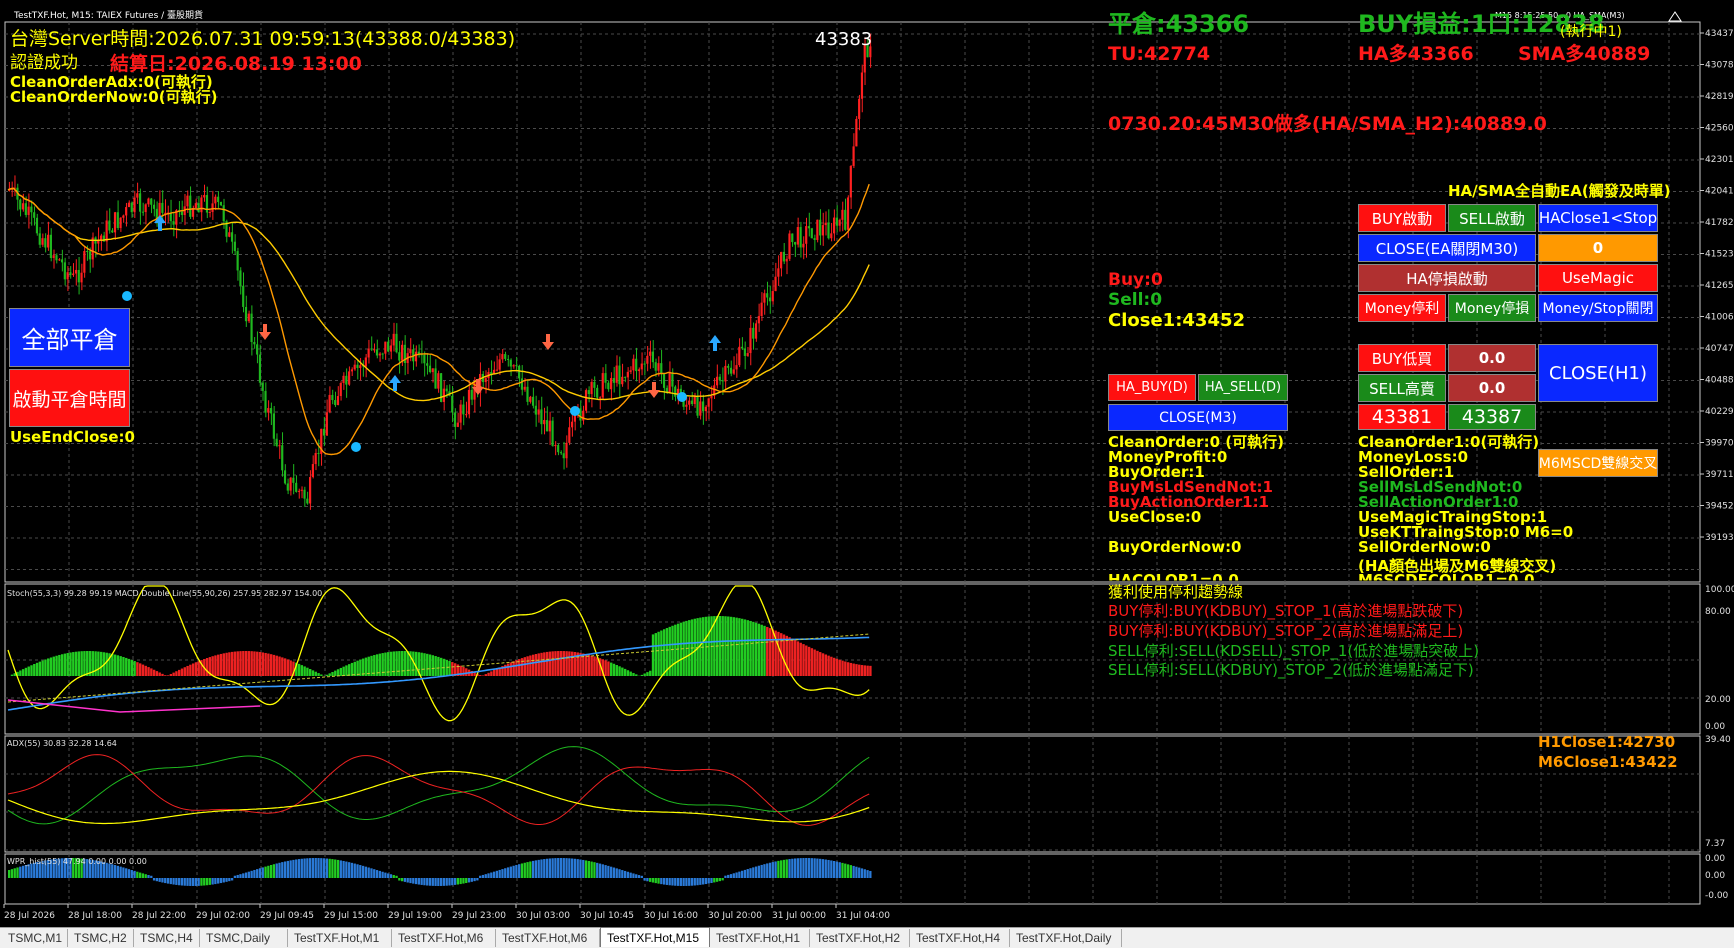 Image resolution: width=1734 pixels, height=948 pixels. Describe the element at coordinates (1066, 938) in the screenshot. I see `chart-tab: TestTXF.Hot,Daily` at that location.